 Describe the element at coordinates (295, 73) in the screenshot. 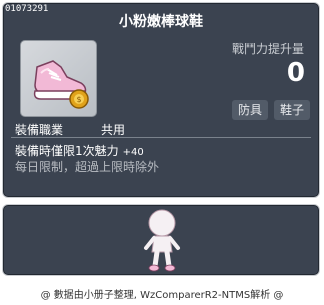

I see `combat-power-value: 0` at that location.